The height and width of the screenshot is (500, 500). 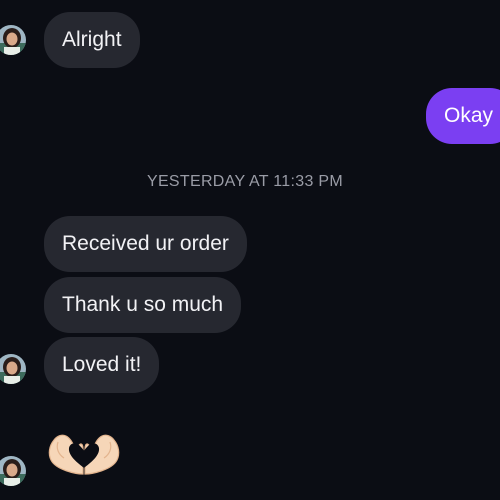 I want to click on heart-hands-emoji, so click(x=84, y=455).